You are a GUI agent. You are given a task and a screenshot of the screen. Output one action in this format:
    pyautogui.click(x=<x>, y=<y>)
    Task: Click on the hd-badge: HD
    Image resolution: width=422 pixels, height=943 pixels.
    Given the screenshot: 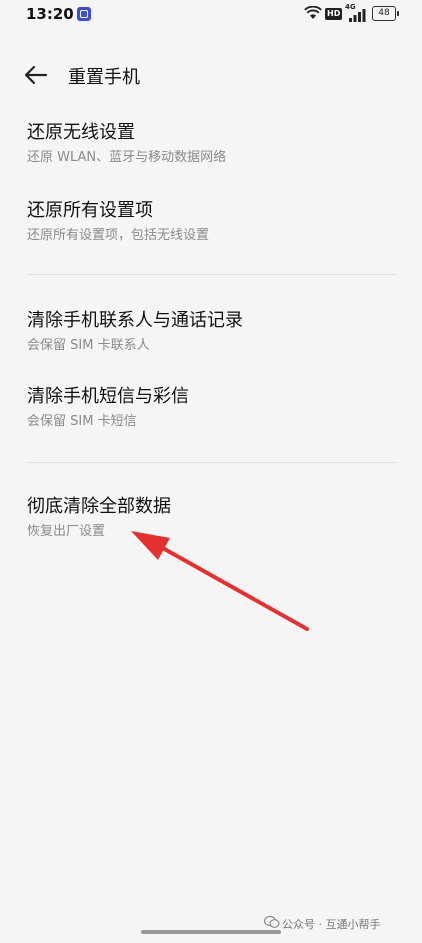 What is the action you would take?
    pyautogui.click(x=334, y=14)
    